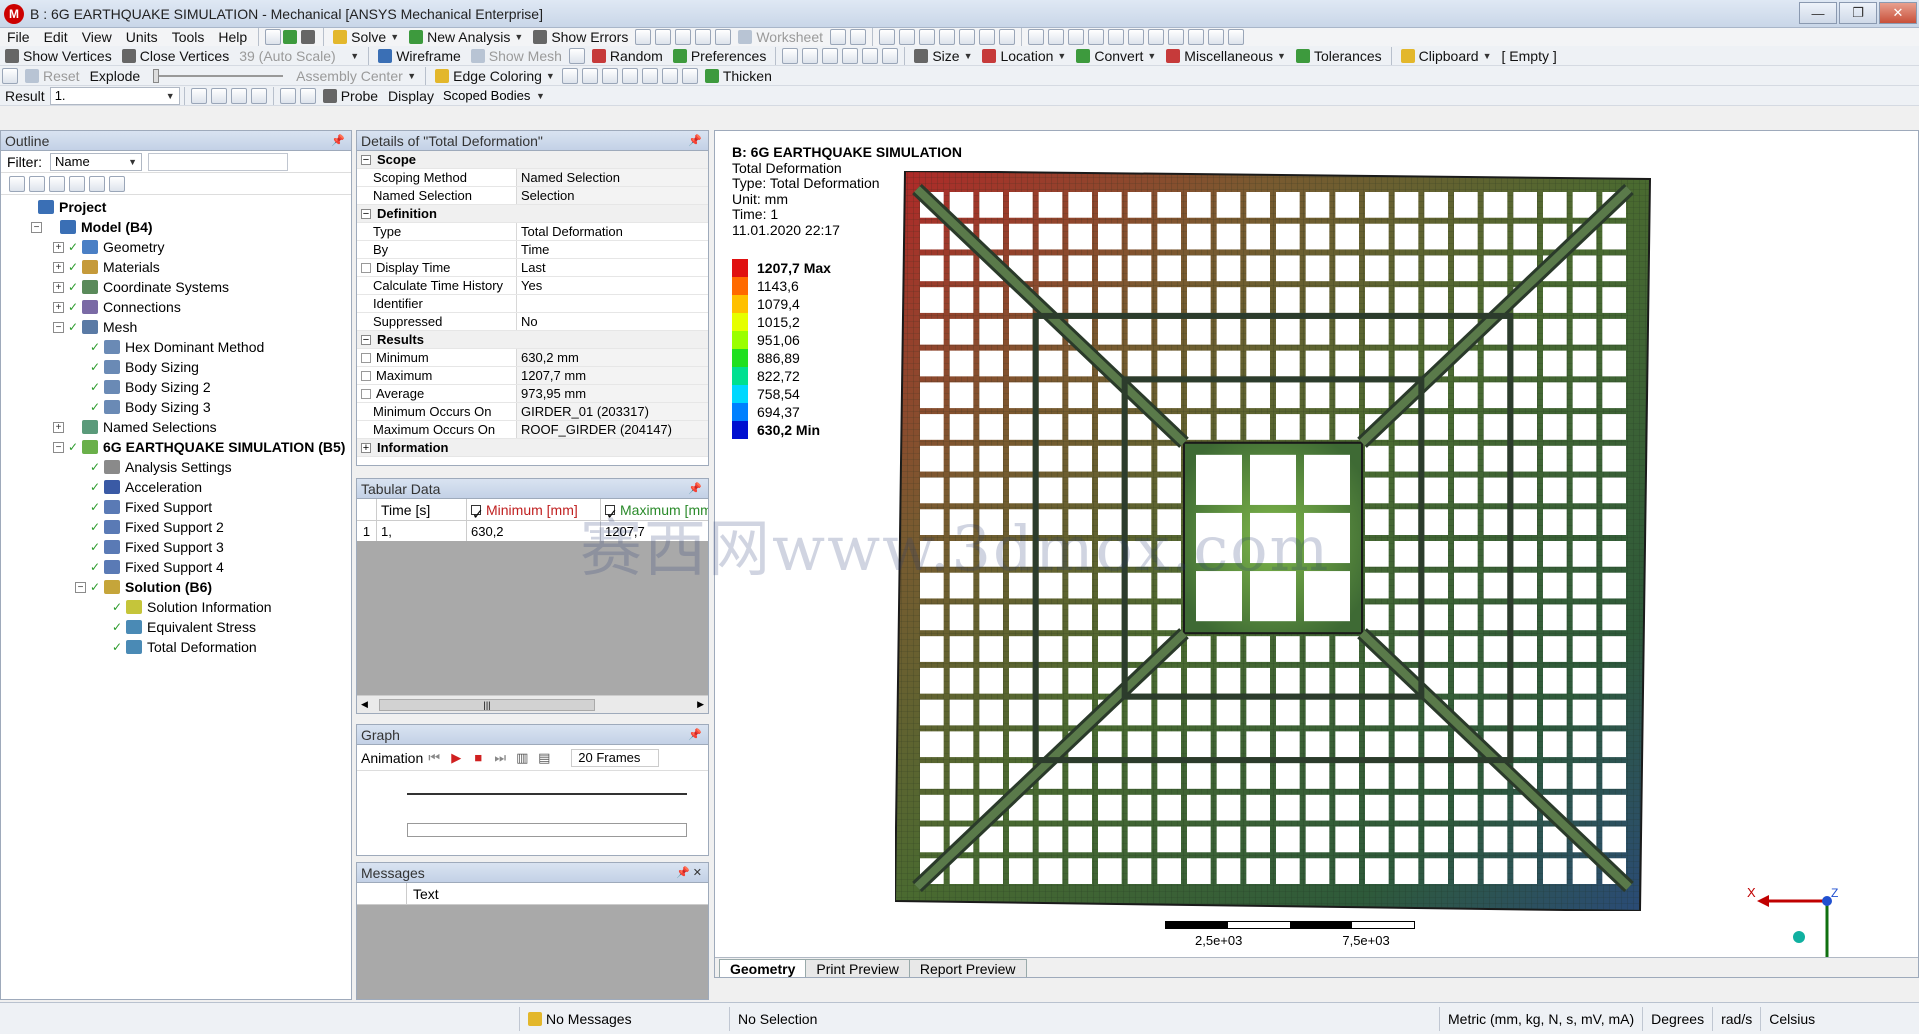 The height and width of the screenshot is (1034, 1919). What do you see at coordinates (366, 159) in the screenshot?
I see `section-toggle-icon: −` at bounding box center [366, 159].